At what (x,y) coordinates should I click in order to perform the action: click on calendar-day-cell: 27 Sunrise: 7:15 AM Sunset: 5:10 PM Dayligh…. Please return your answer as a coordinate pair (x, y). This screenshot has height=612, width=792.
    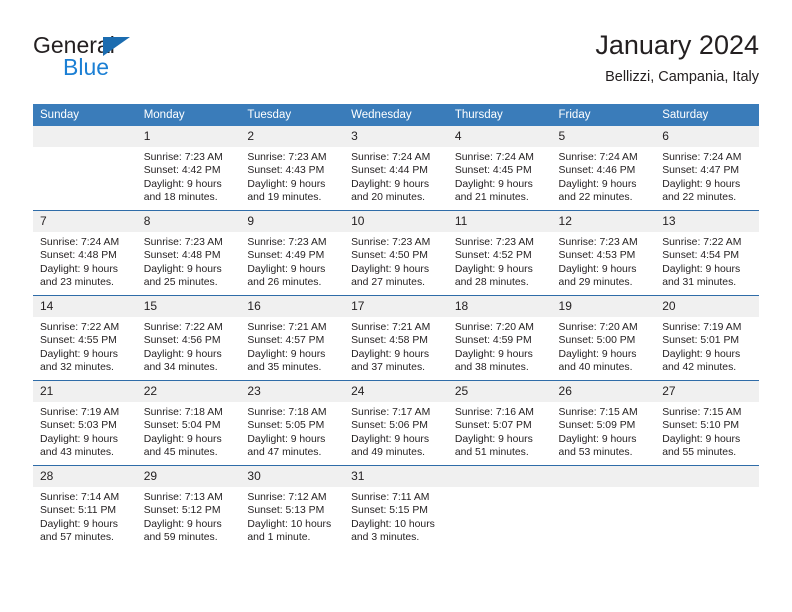
    Looking at the image, I should click on (707, 423).